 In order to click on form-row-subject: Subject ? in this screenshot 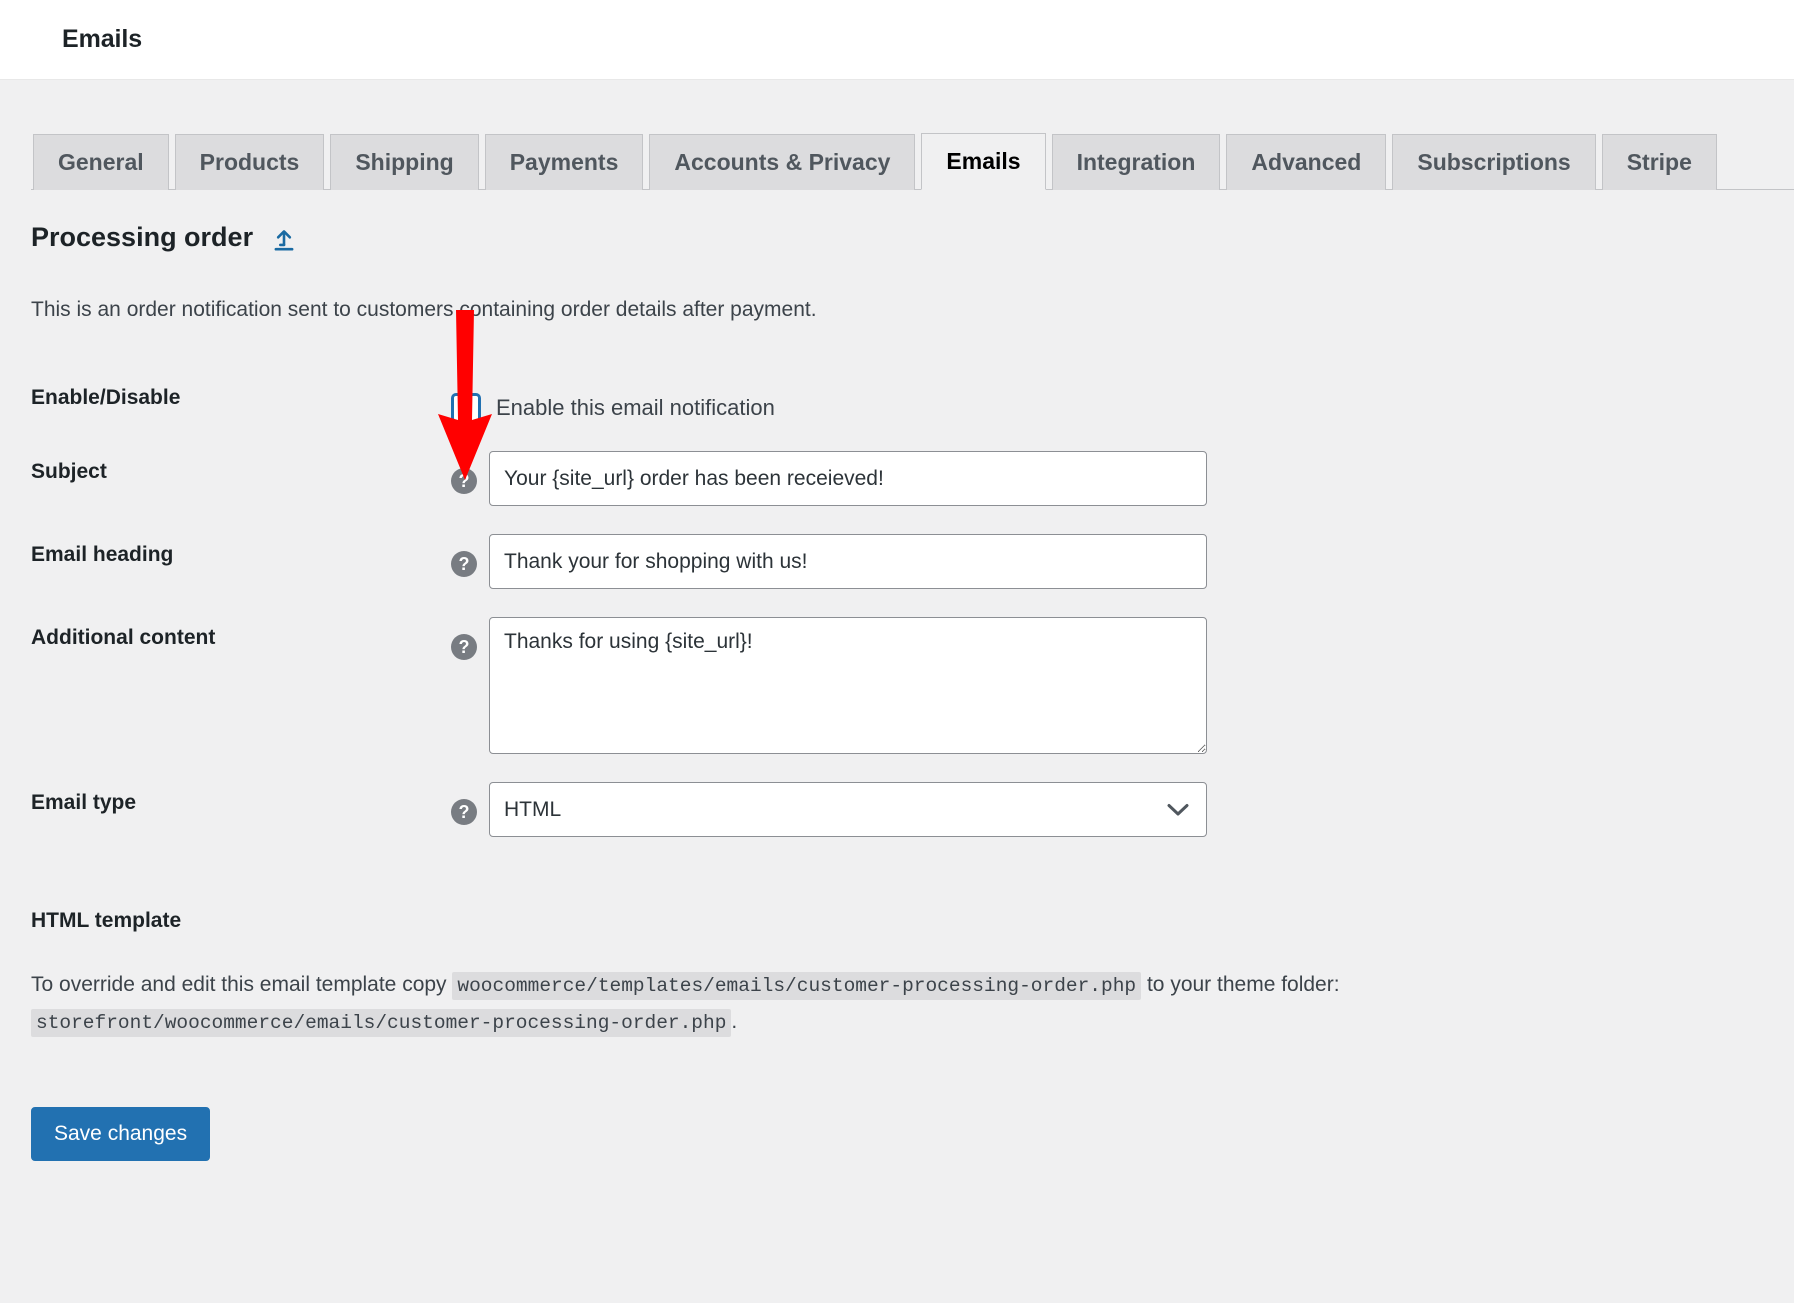, I will do `click(897, 478)`.